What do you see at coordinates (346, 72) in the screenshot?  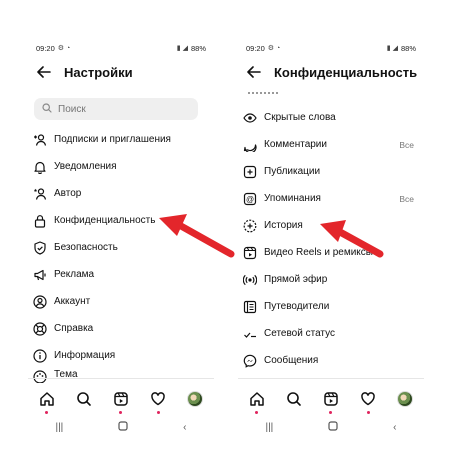 I see `page-title: Конфиденциальность` at bounding box center [346, 72].